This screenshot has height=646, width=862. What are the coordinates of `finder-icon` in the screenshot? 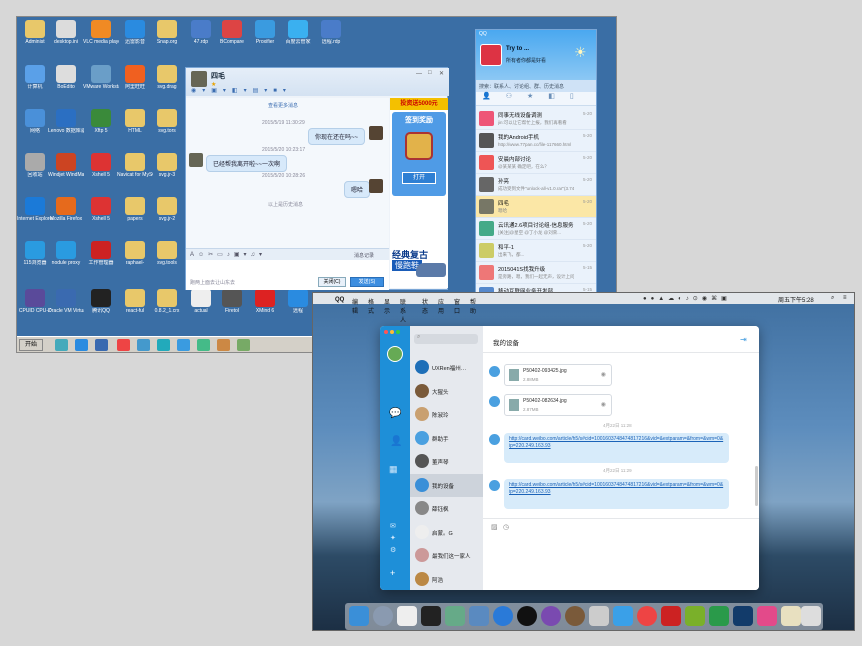 It's located at (359, 616).